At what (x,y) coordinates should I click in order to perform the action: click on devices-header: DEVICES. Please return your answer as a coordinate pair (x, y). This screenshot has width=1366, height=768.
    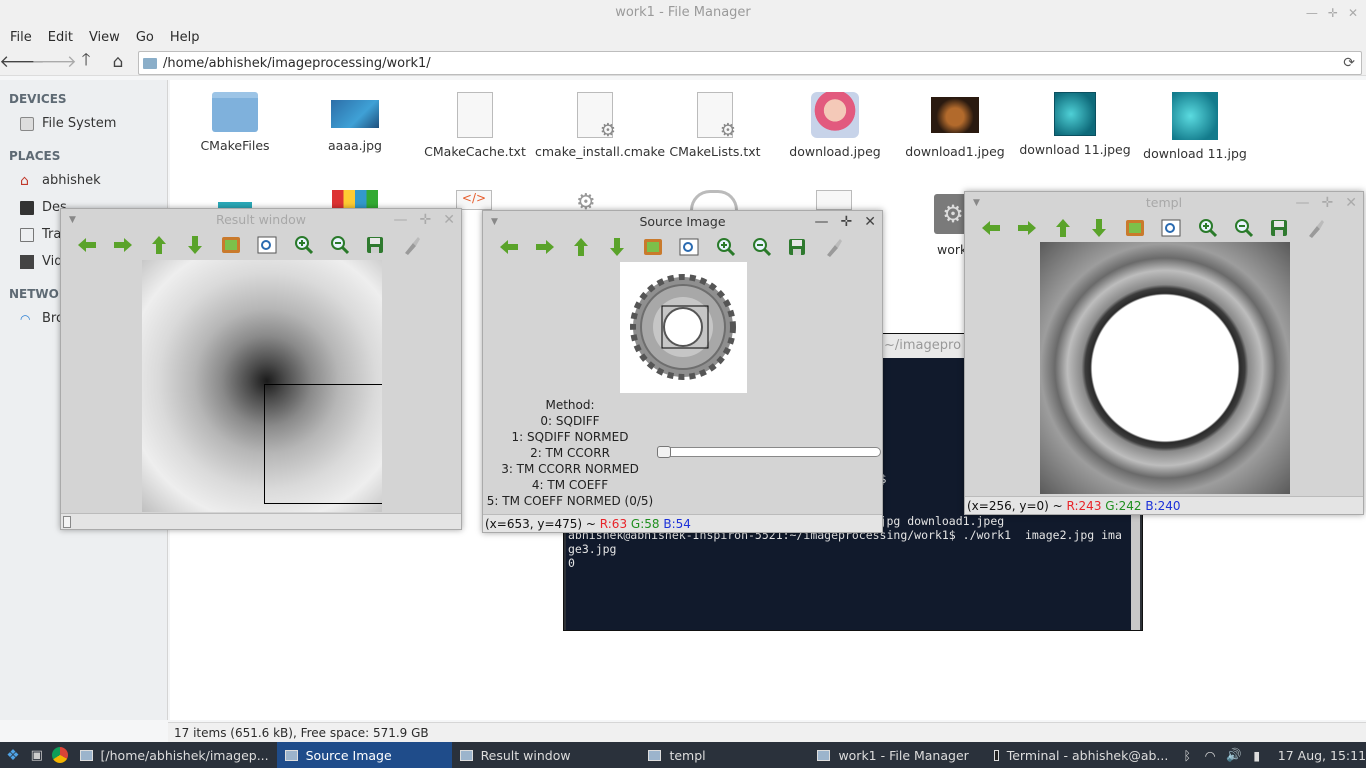
    Looking at the image, I should click on (38, 99).